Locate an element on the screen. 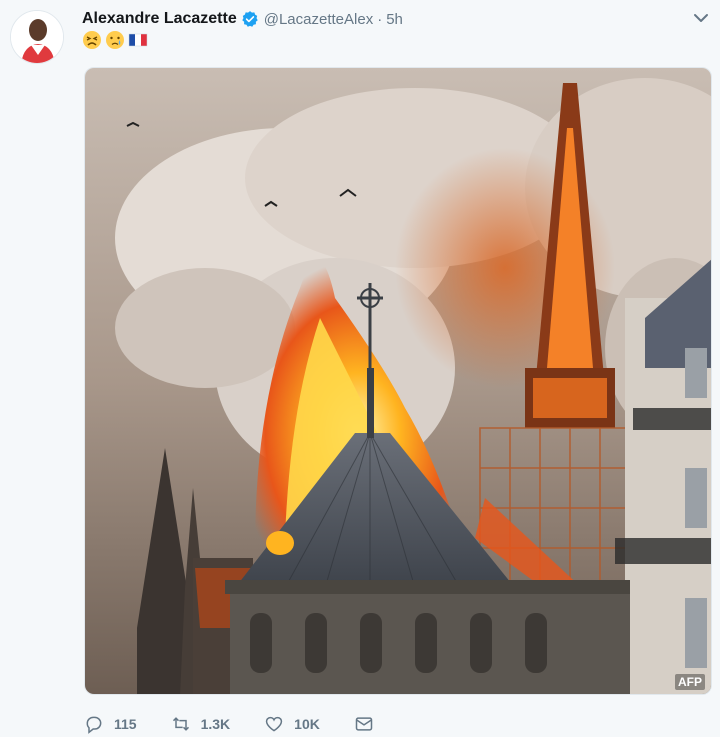 The height and width of the screenshot is (737, 720). like-count: 10K is located at coordinates (307, 724).